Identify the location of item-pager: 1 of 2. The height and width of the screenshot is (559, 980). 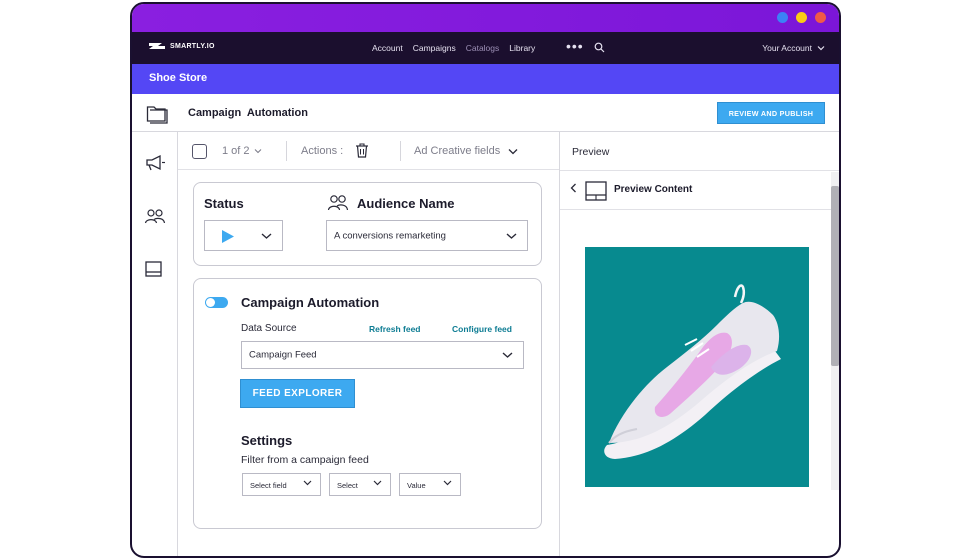
(242, 151).